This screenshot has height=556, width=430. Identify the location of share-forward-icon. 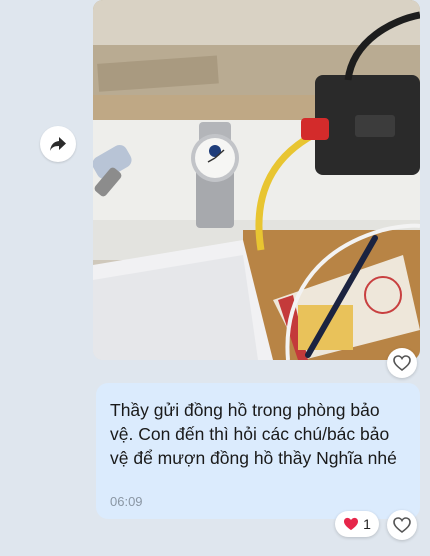
(58, 144).